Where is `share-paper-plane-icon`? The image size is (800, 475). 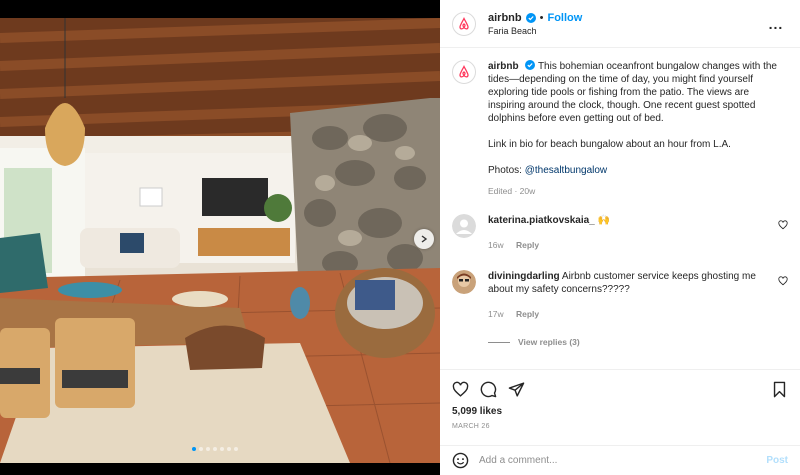
share-paper-plane-icon is located at coordinates (516, 389).